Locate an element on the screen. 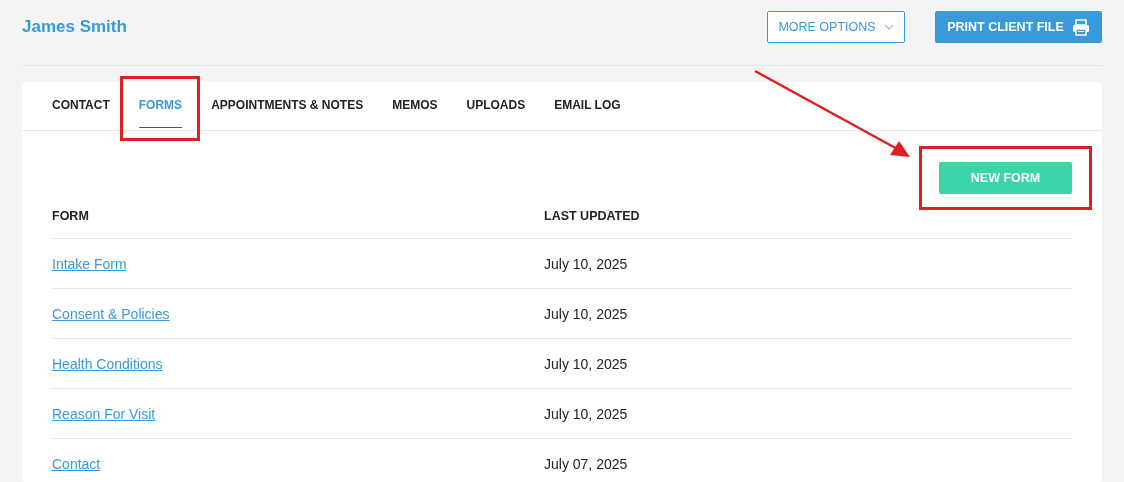 The height and width of the screenshot is (482, 1124). form-link: Reason For Visit is located at coordinates (104, 413).